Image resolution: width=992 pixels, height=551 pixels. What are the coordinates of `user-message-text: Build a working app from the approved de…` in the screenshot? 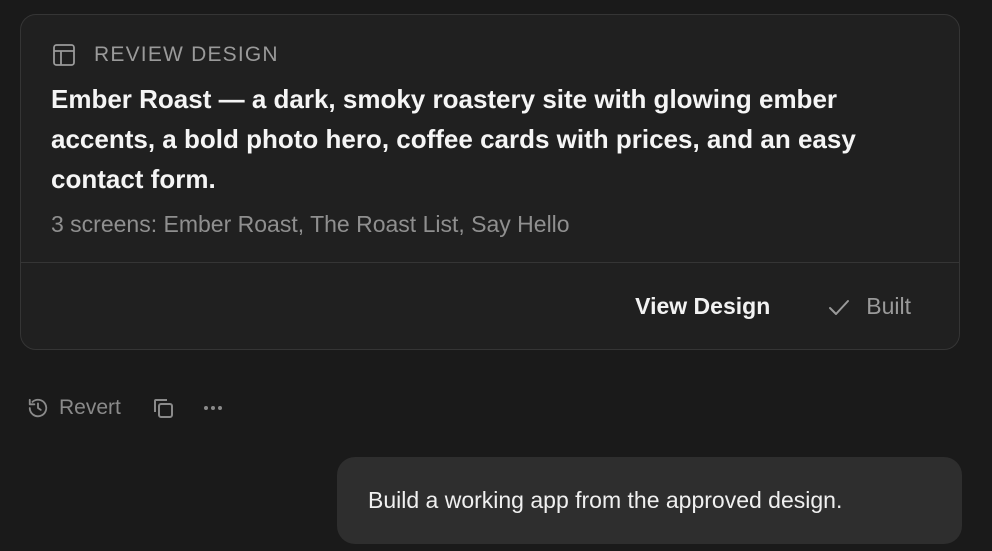 It's located at (605, 500).